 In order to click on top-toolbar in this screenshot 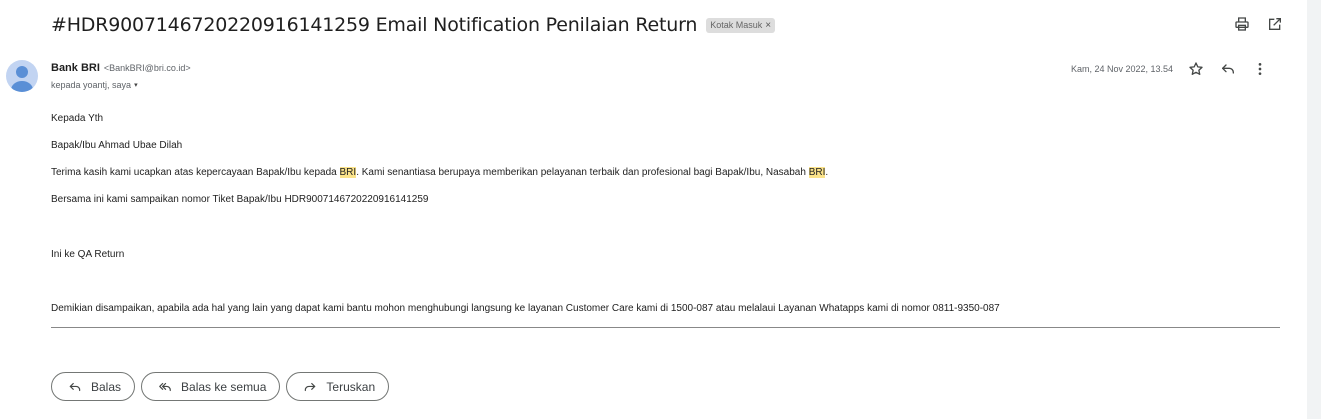, I will do `click(1258, 24)`.